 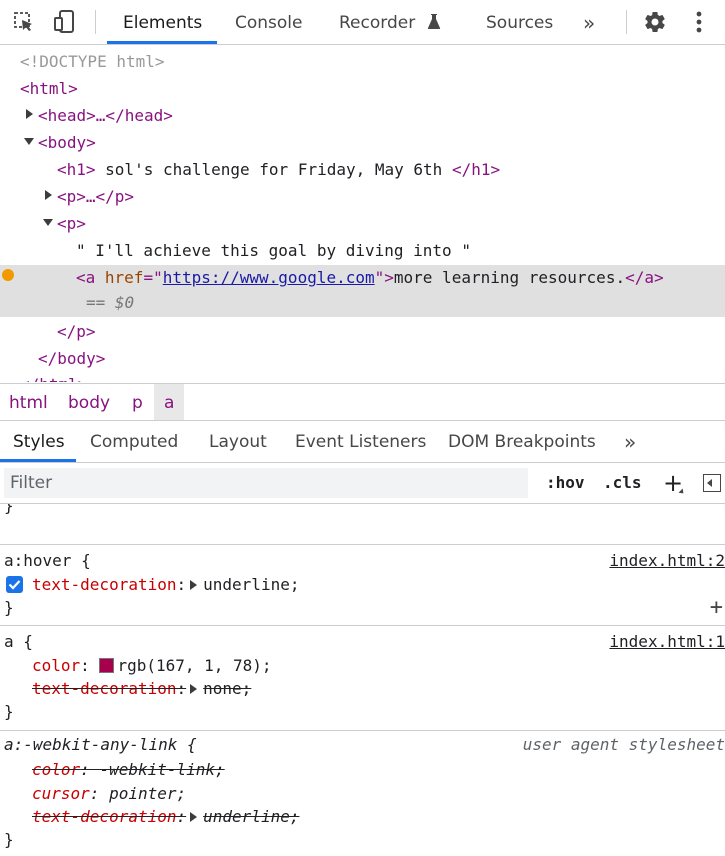 I want to click on ua-source: user agent stylesheet, so click(x=623, y=744).